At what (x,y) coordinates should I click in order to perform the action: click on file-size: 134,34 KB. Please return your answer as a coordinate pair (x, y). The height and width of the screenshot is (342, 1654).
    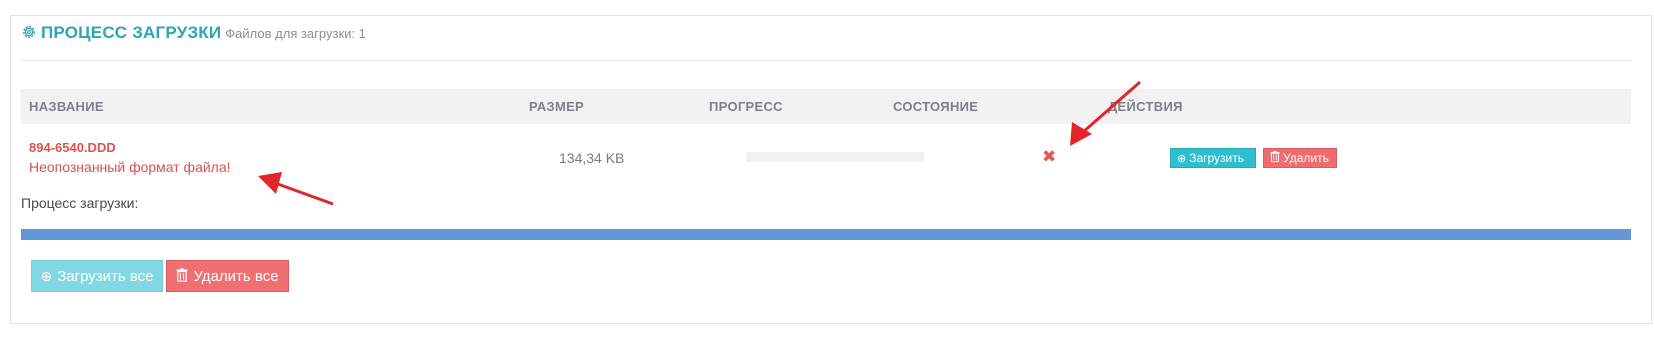
    Looking at the image, I should click on (592, 158).